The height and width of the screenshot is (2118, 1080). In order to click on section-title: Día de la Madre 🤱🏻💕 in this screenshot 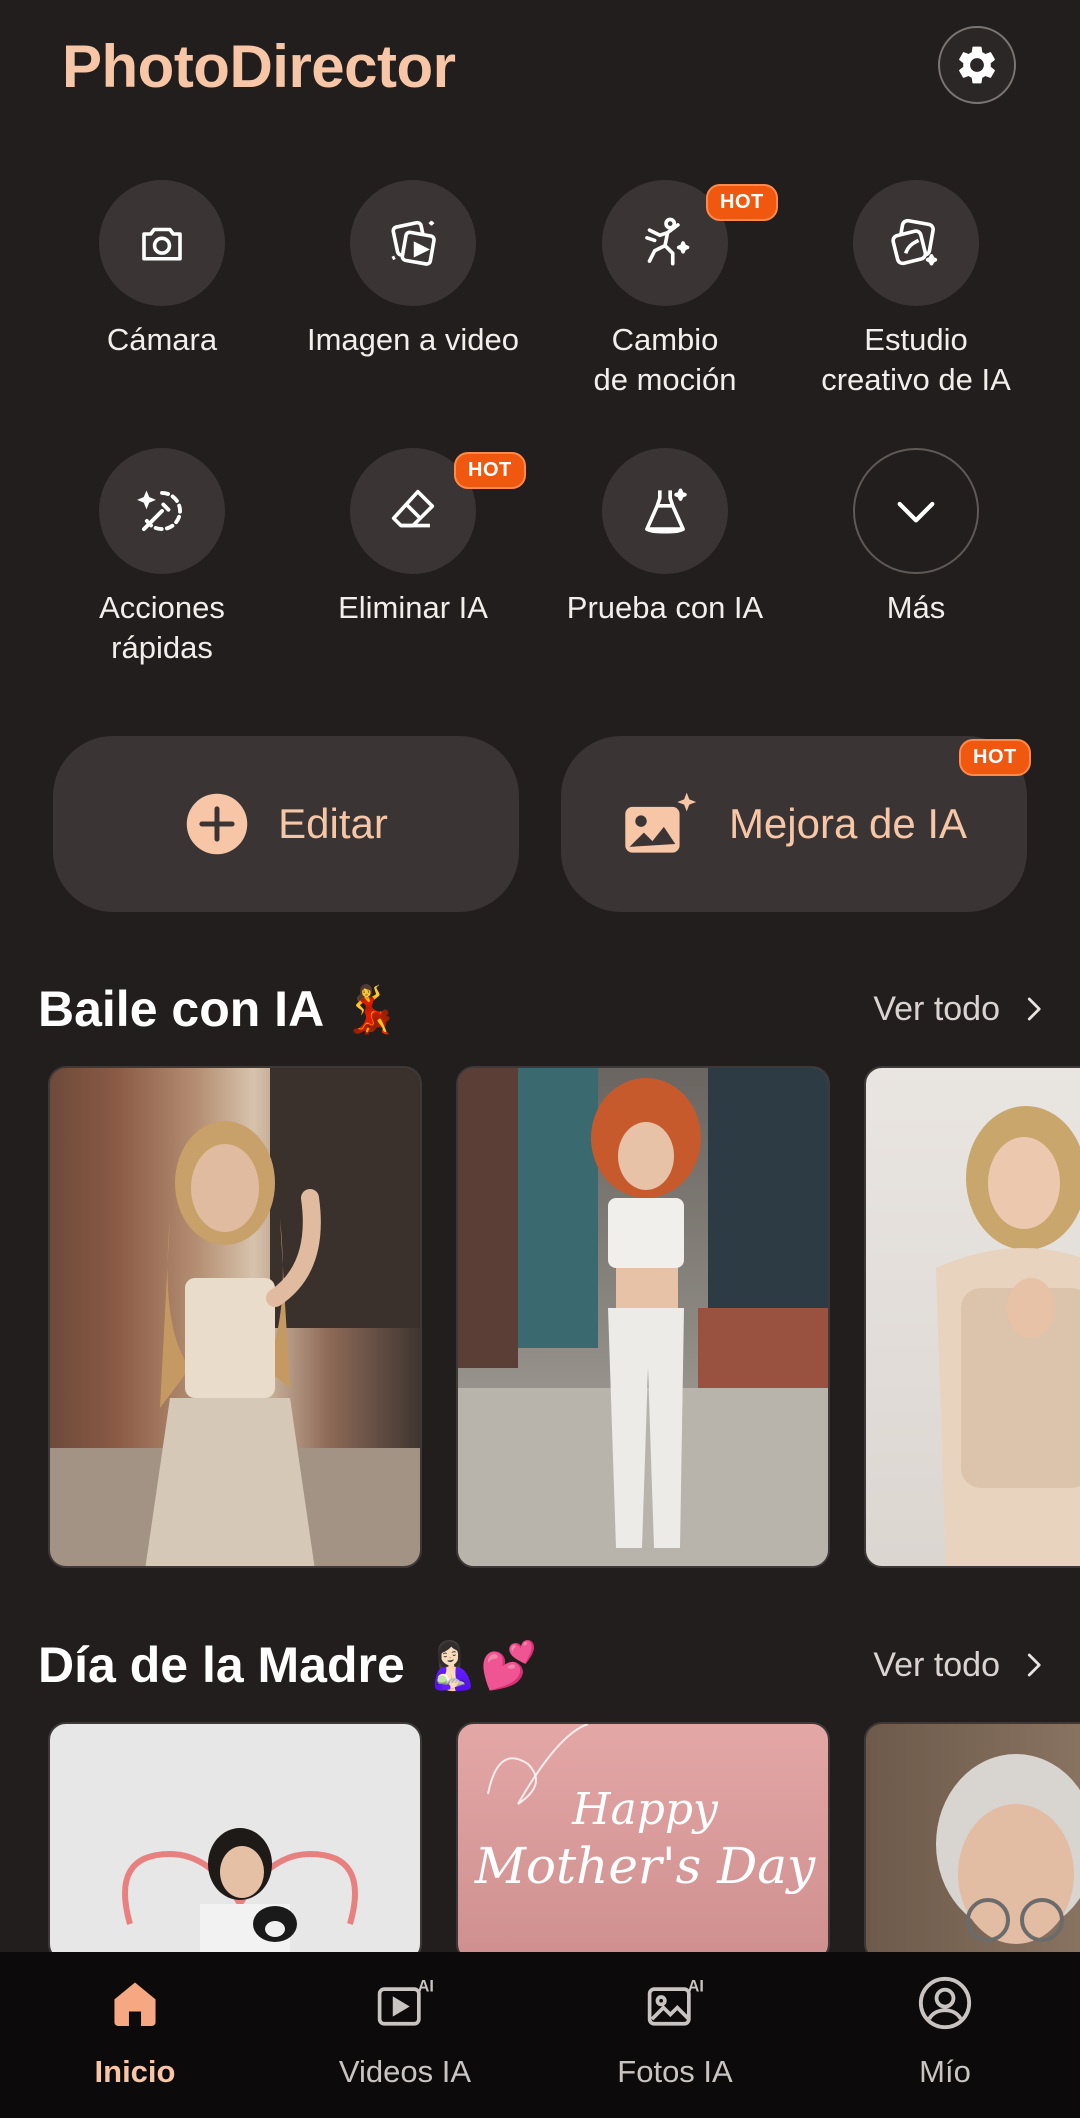, I will do `click(287, 1665)`.